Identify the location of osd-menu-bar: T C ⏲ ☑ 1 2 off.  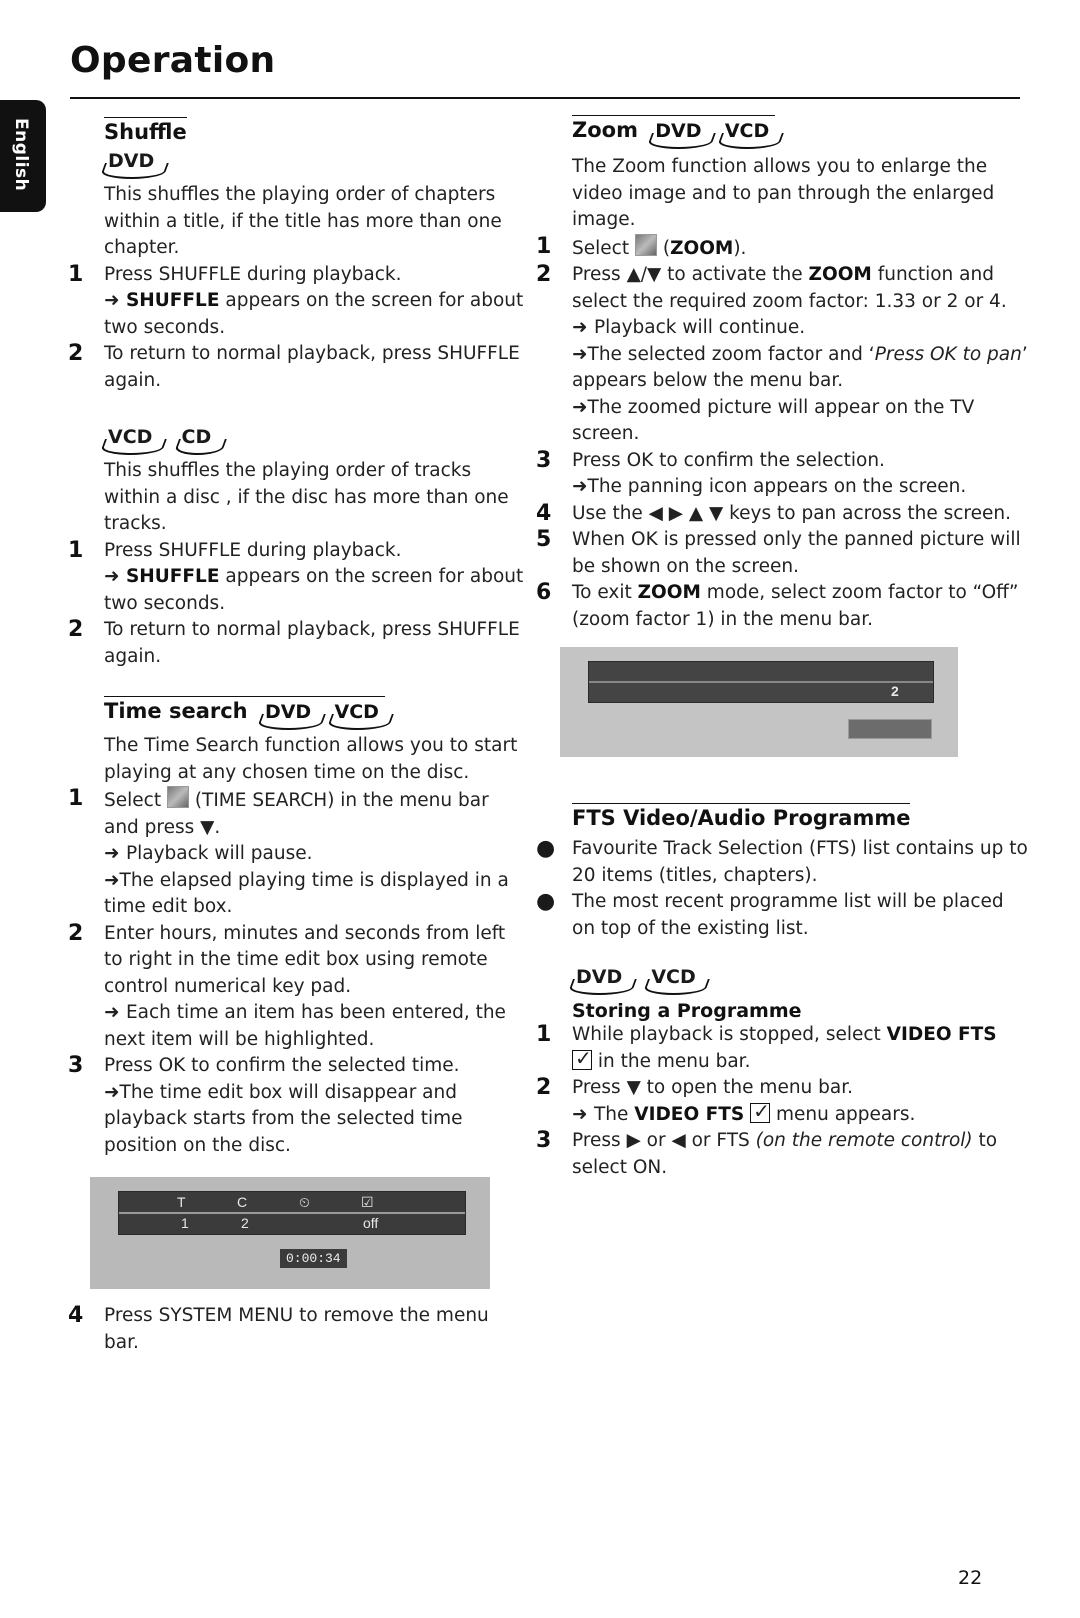
(292, 1213).